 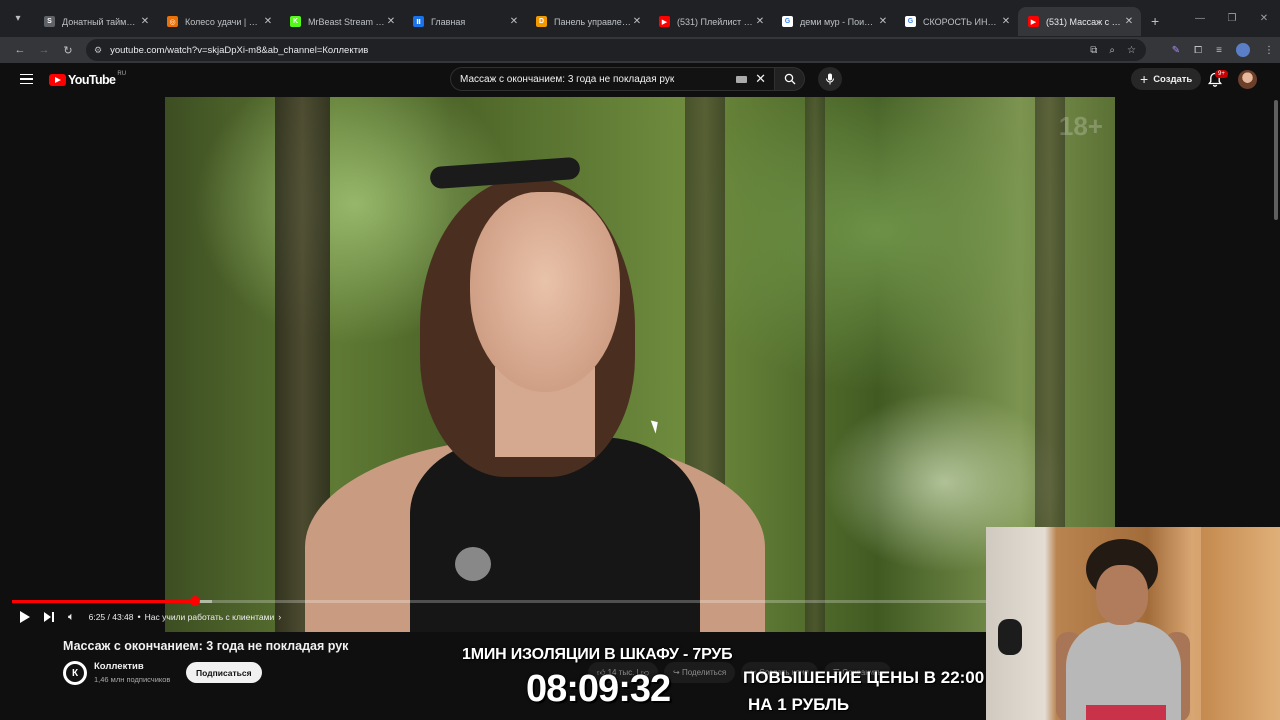 I want to click on create-label: Создать, so click(x=1173, y=79).